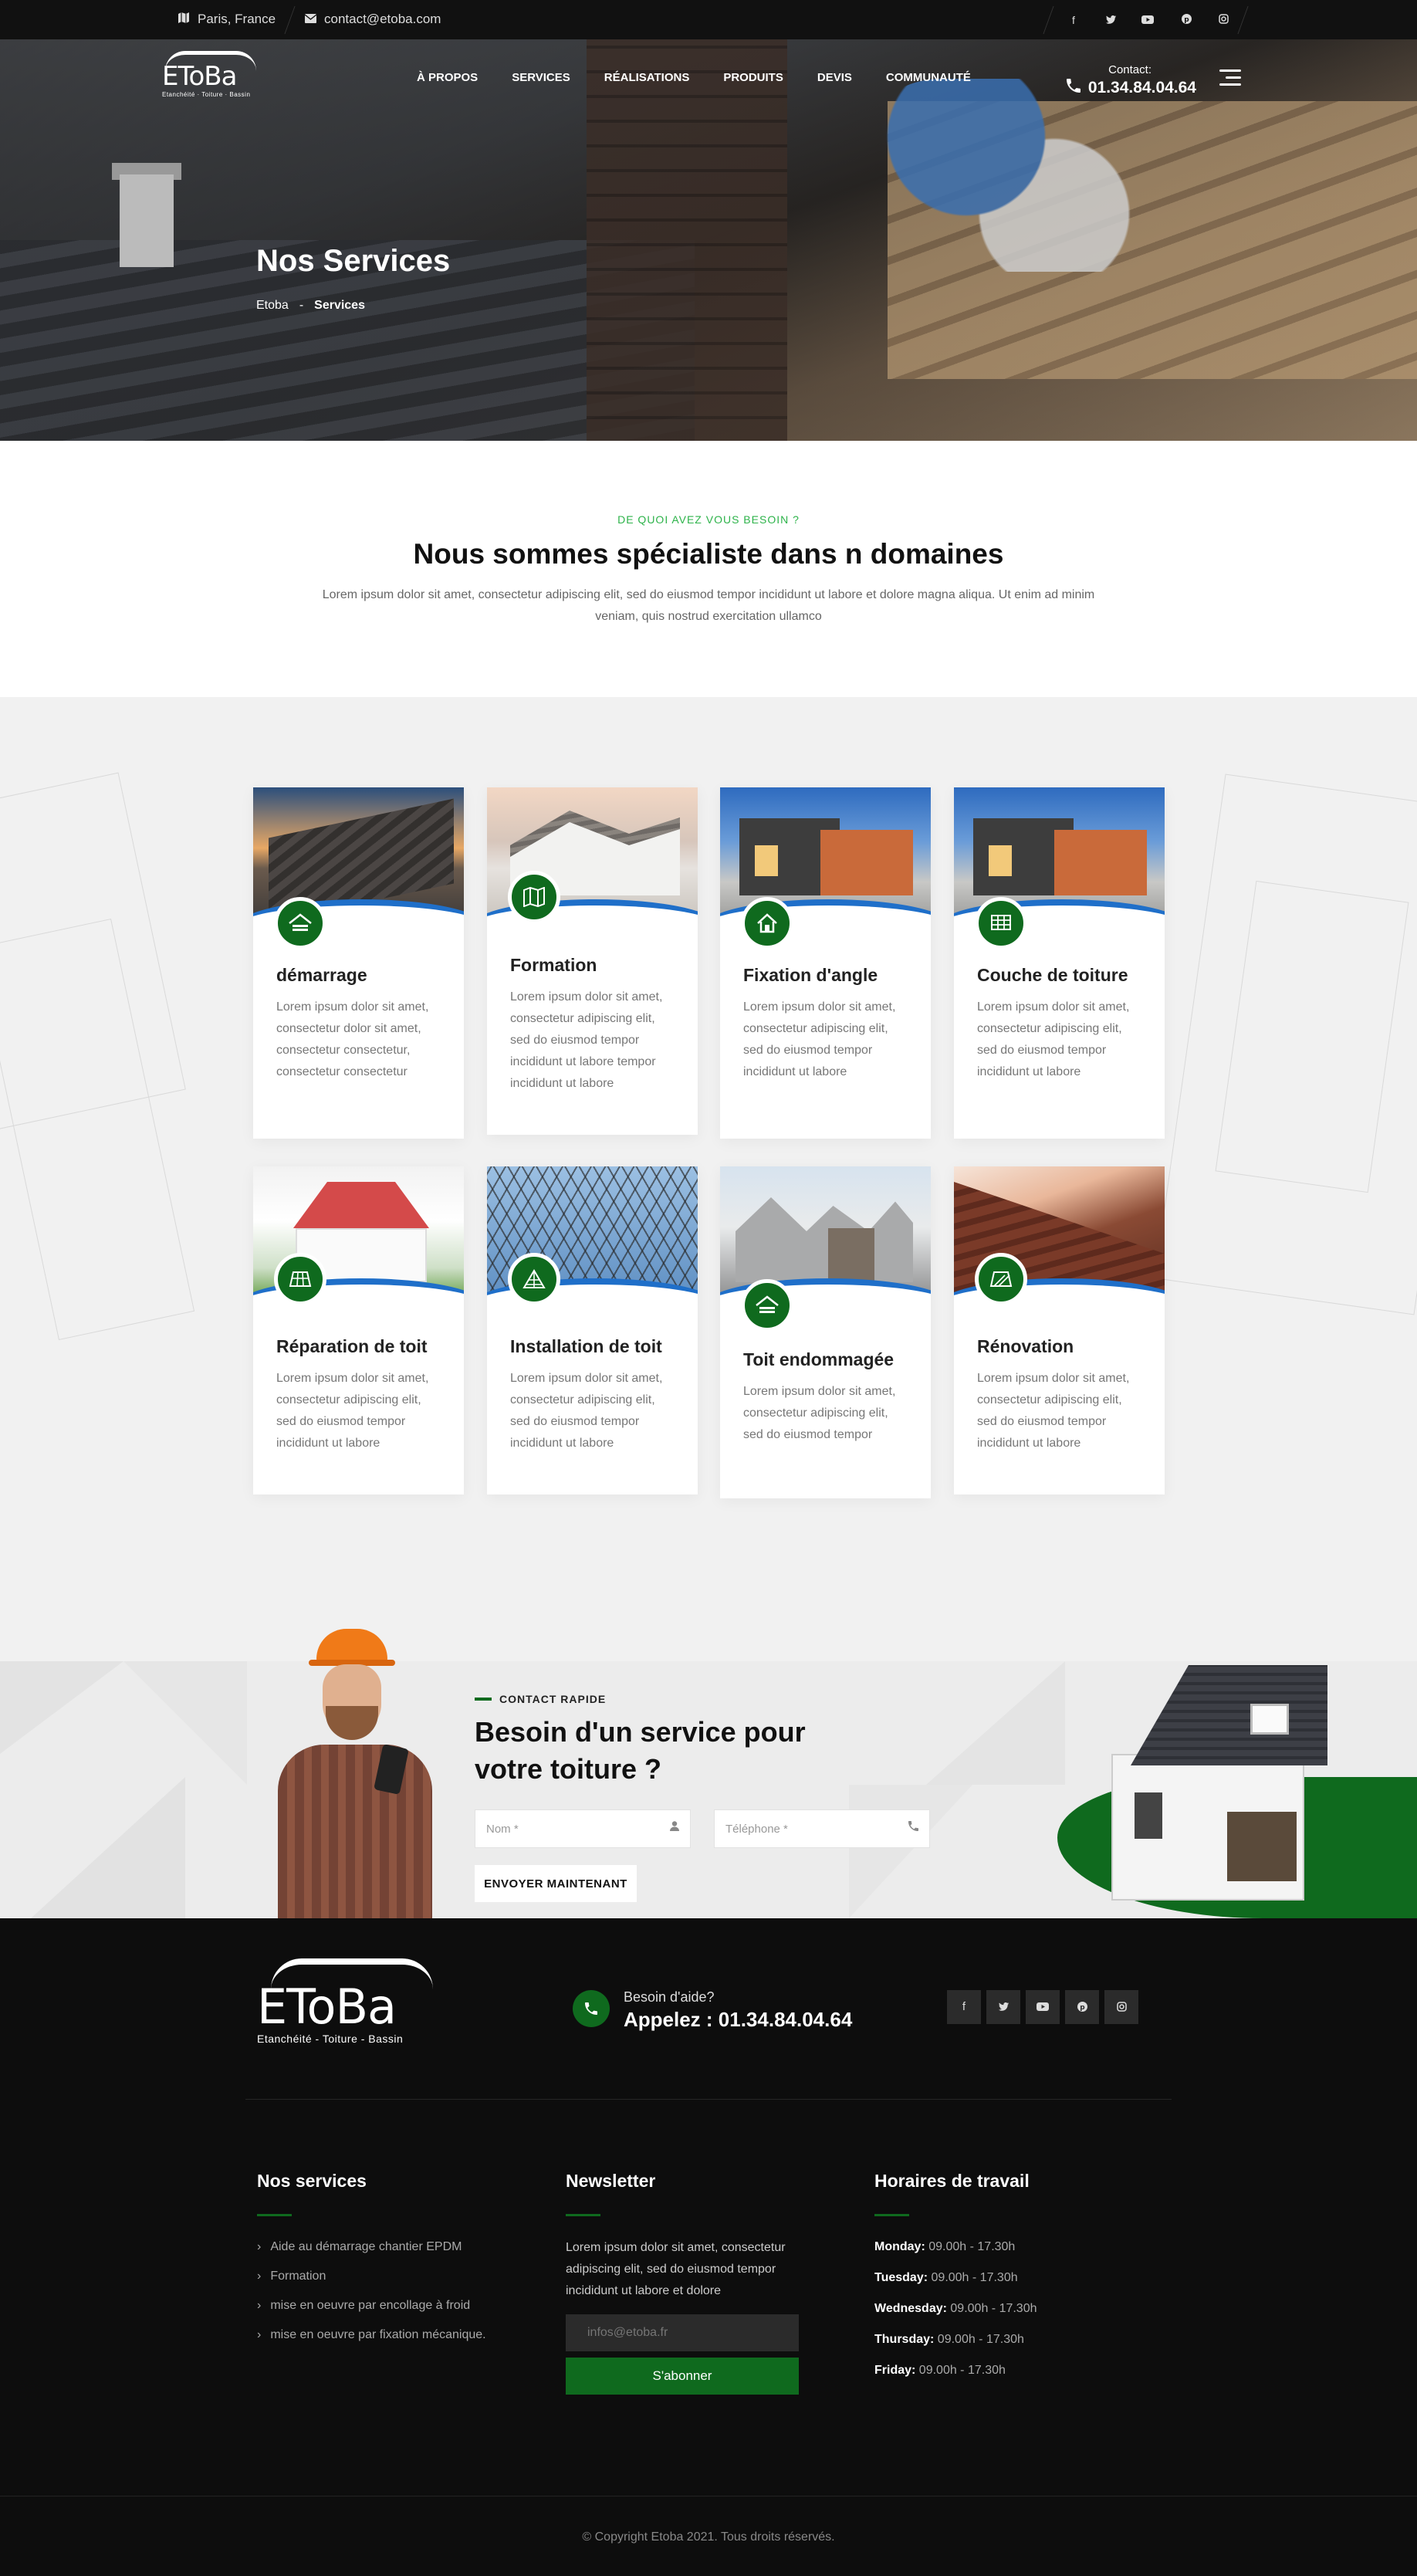 This screenshot has width=1417, height=2576. Describe the element at coordinates (327, 2007) in the screenshot. I see `footer-logo-text: EToBa` at that location.